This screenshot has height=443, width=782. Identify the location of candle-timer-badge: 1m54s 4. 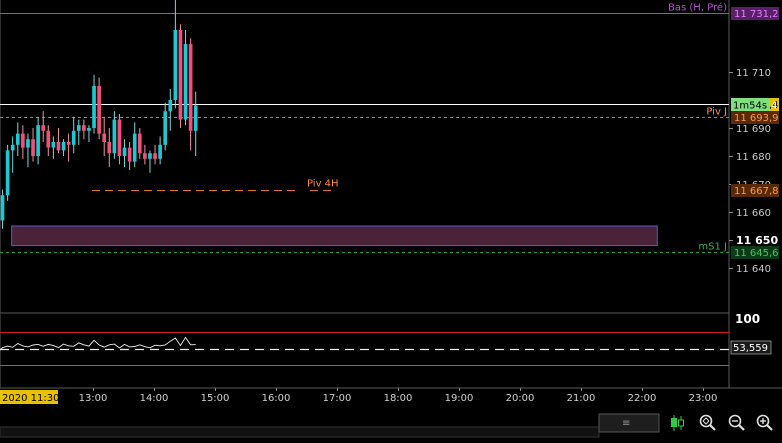
(754, 105).